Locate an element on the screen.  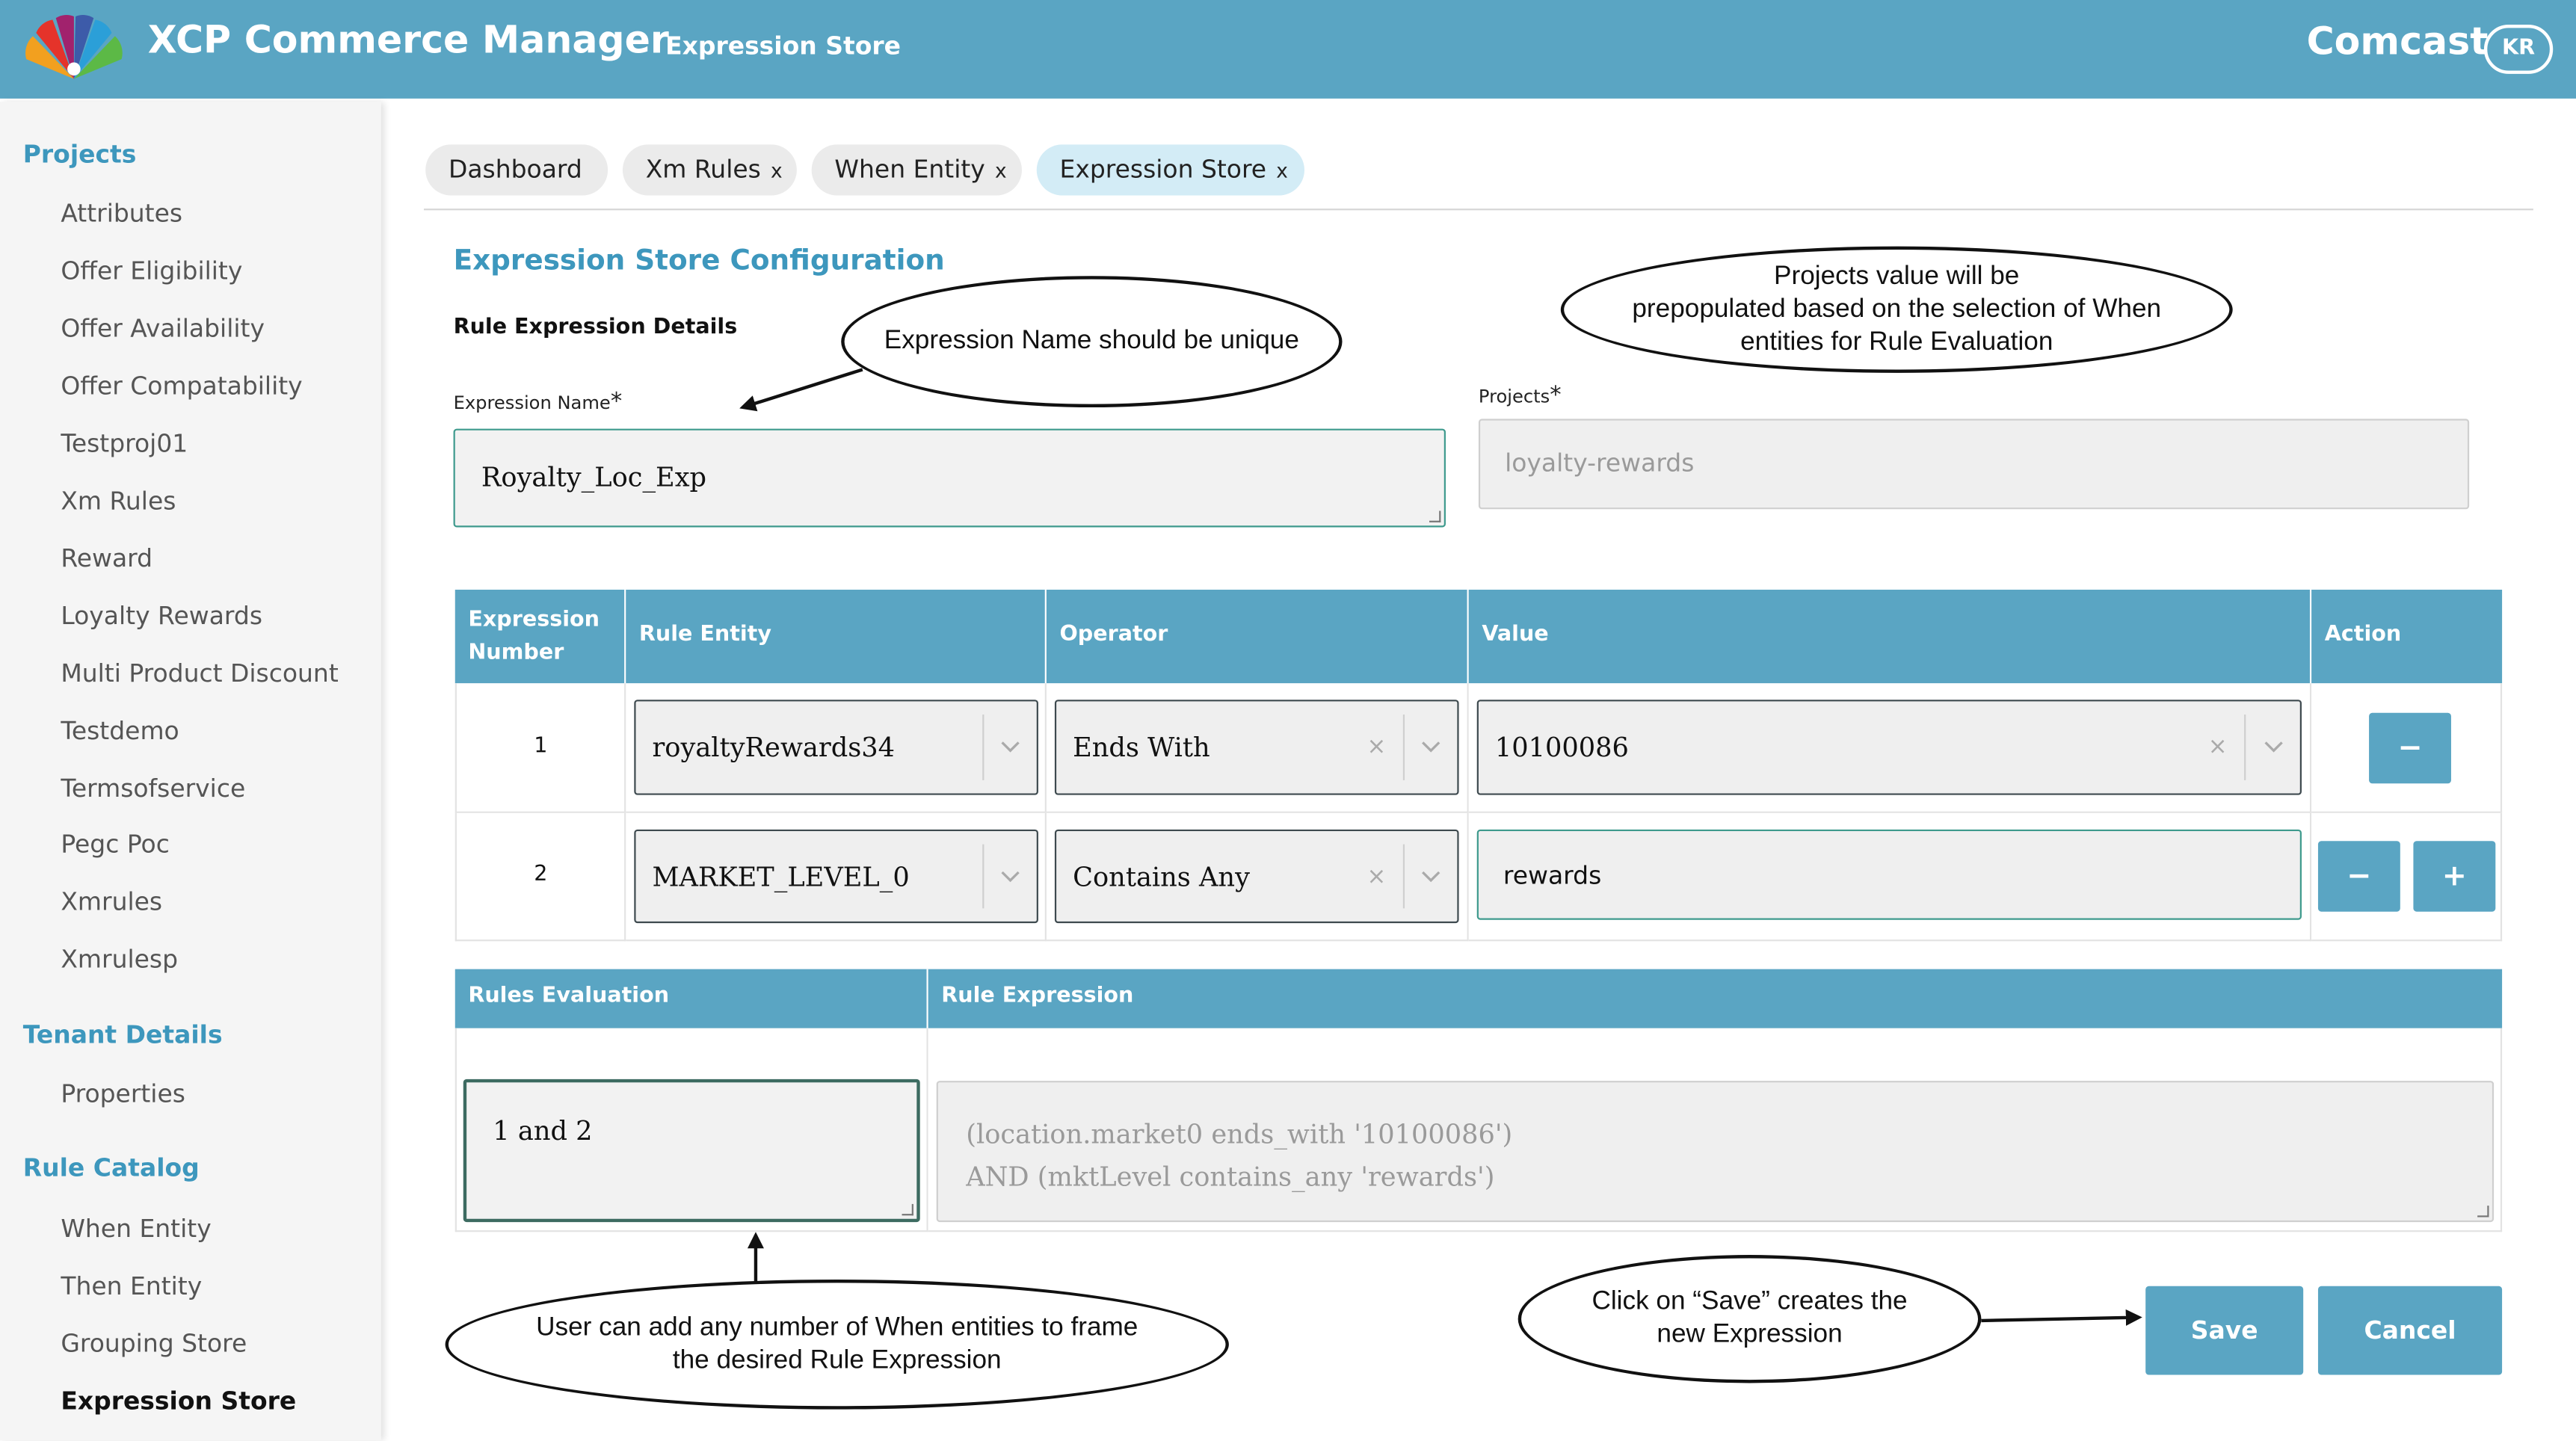
arrow-to-save is located at coordinates (2061, 1317).